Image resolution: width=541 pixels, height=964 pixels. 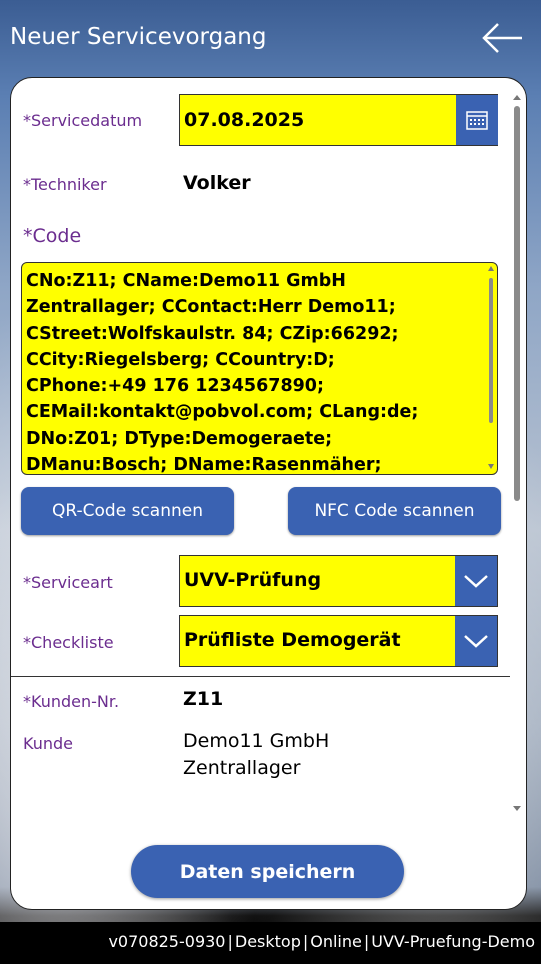 I want to click on code-line: CCity:Riegelsberg; CCountry:D;, so click(x=180, y=359).